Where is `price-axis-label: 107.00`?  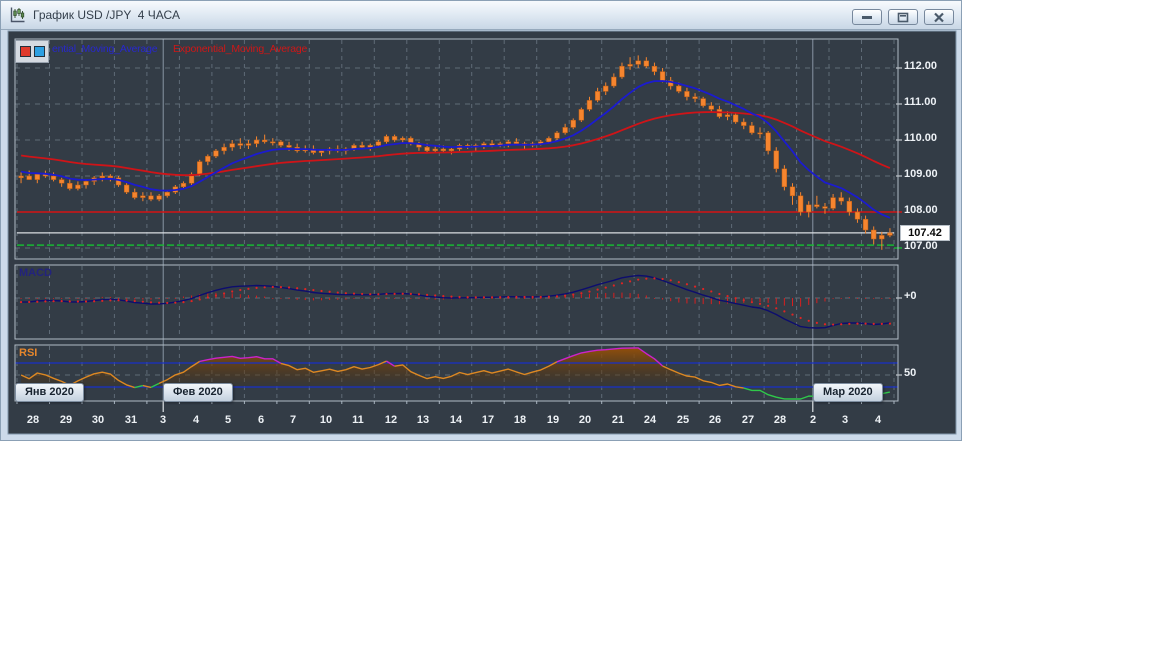 price-axis-label: 107.00 is located at coordinates (921, 246).